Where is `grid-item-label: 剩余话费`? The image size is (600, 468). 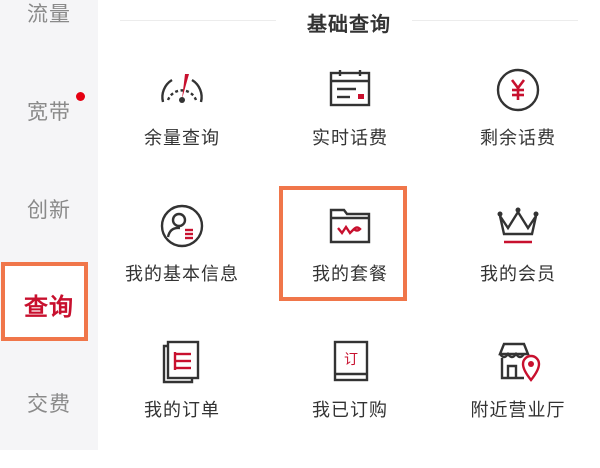
grid-item-label: 剩余话费 is located at coordinates (518, 138).